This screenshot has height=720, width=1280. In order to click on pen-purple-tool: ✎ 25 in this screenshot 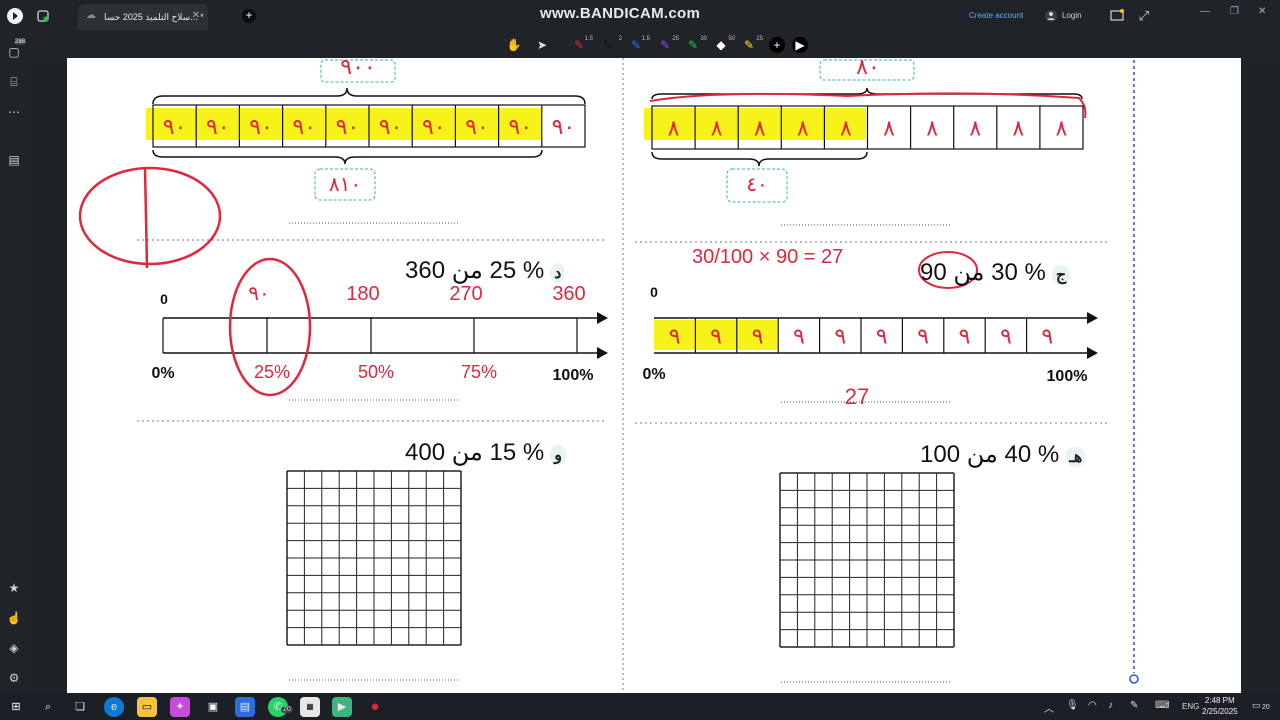, I will do `click(668, 44)`.